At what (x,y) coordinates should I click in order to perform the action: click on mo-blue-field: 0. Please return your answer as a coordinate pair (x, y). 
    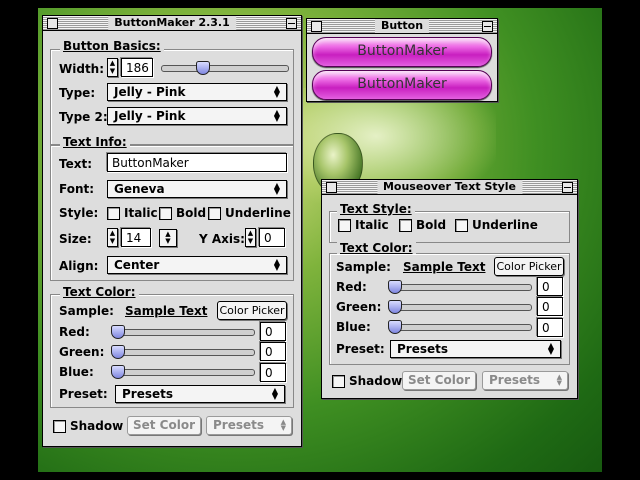
    Looking at the image, I should click on (550, 327).